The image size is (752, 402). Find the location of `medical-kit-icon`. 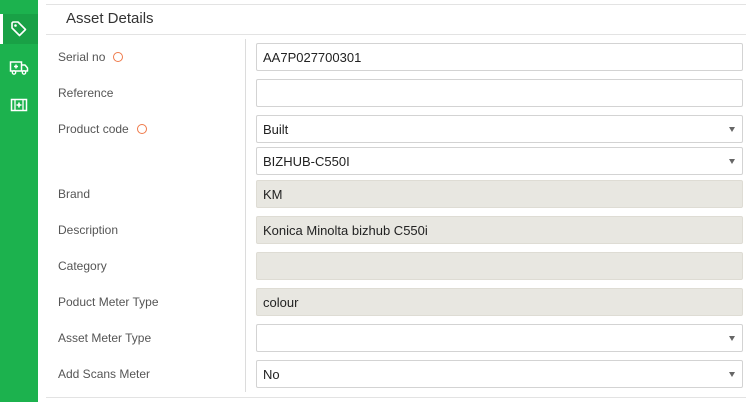

medical-kit-icon is located at coordinates (19, 105).